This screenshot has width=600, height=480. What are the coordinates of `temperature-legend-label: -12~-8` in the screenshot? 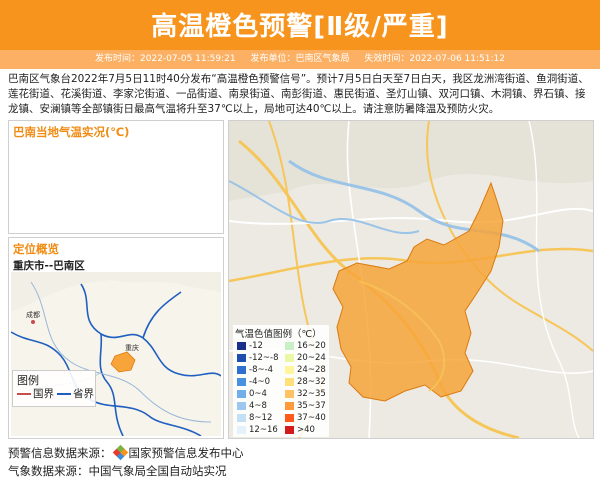 It's located at (264, 358).